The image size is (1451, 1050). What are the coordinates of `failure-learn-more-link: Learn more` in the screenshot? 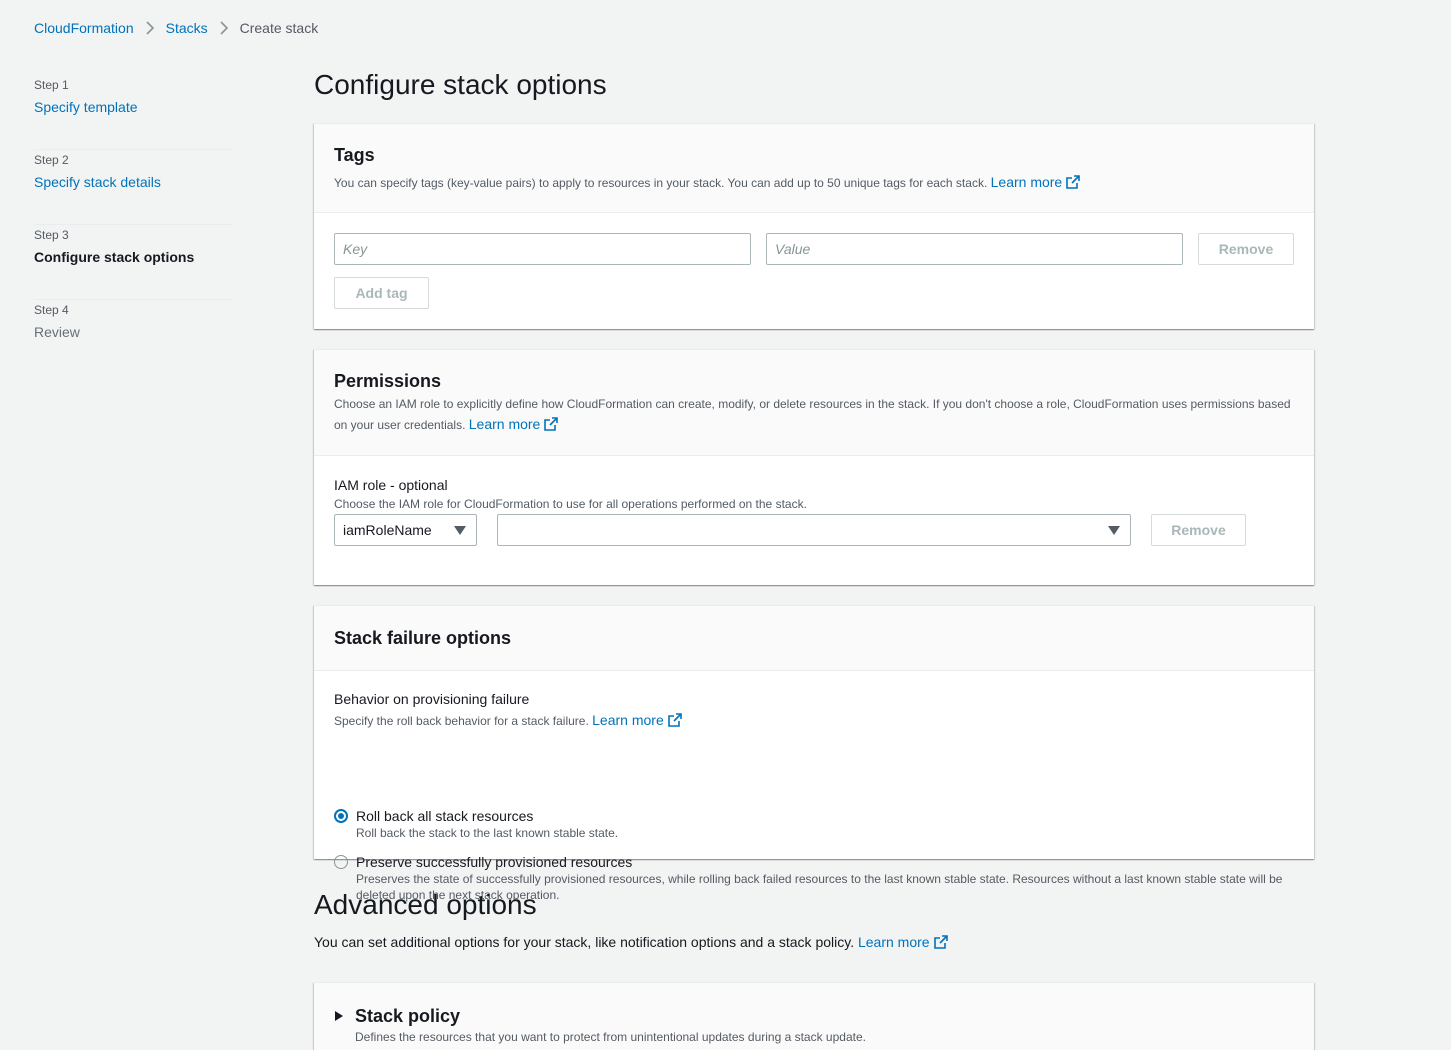 It's located at (637, 720).